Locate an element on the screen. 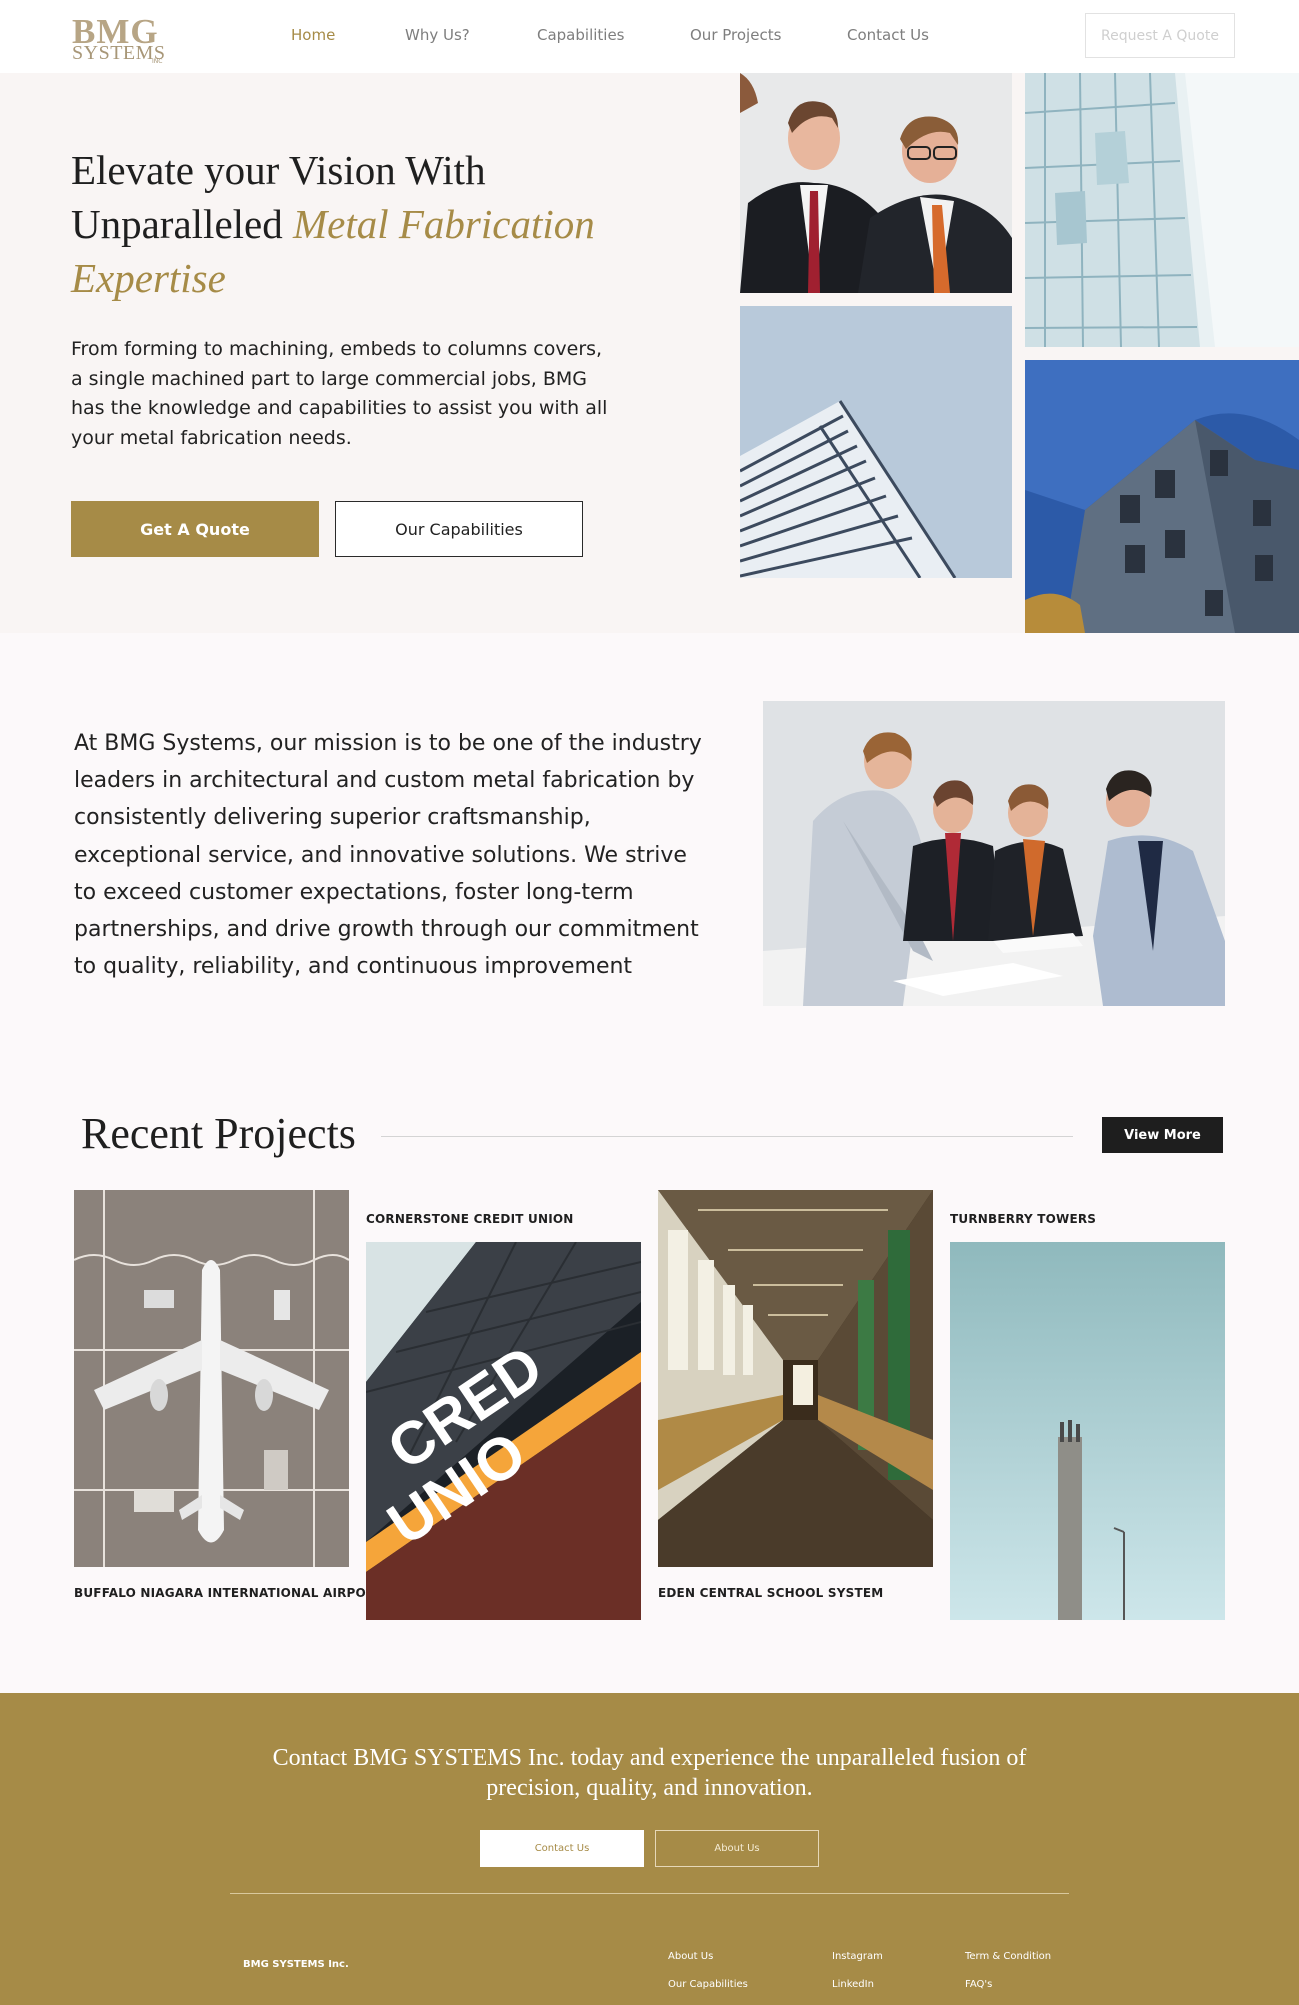  project-image-school is located at coordinates (795, 1378).